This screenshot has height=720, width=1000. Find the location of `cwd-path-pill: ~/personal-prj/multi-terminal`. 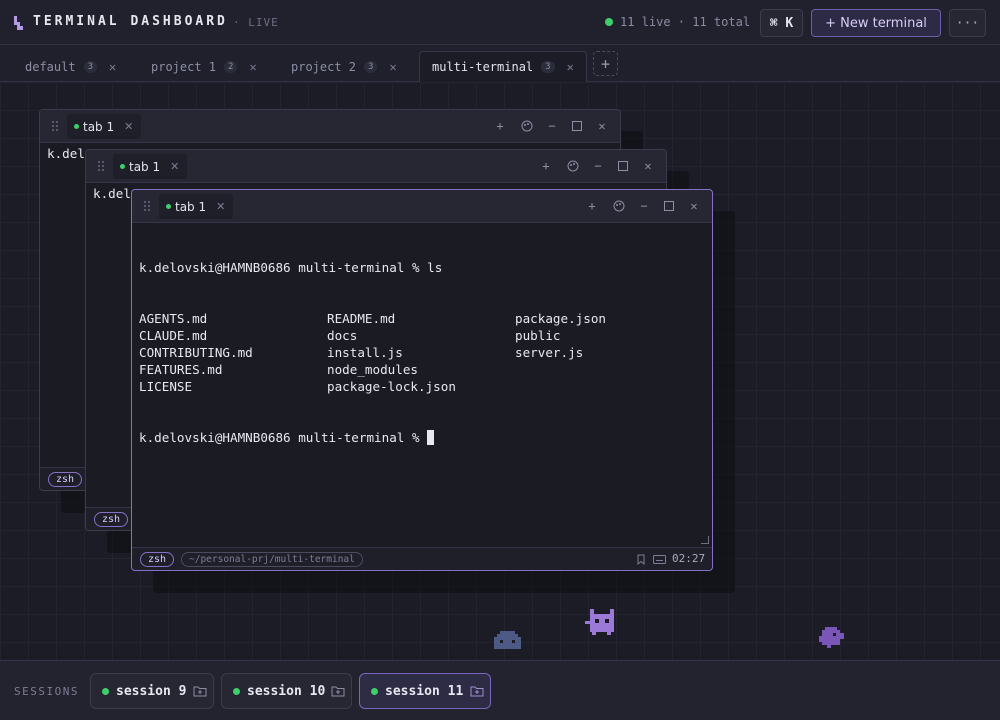

cwd-path-pill: ~/personal-prj/multi-terminal is located at coordinates (272, 559).